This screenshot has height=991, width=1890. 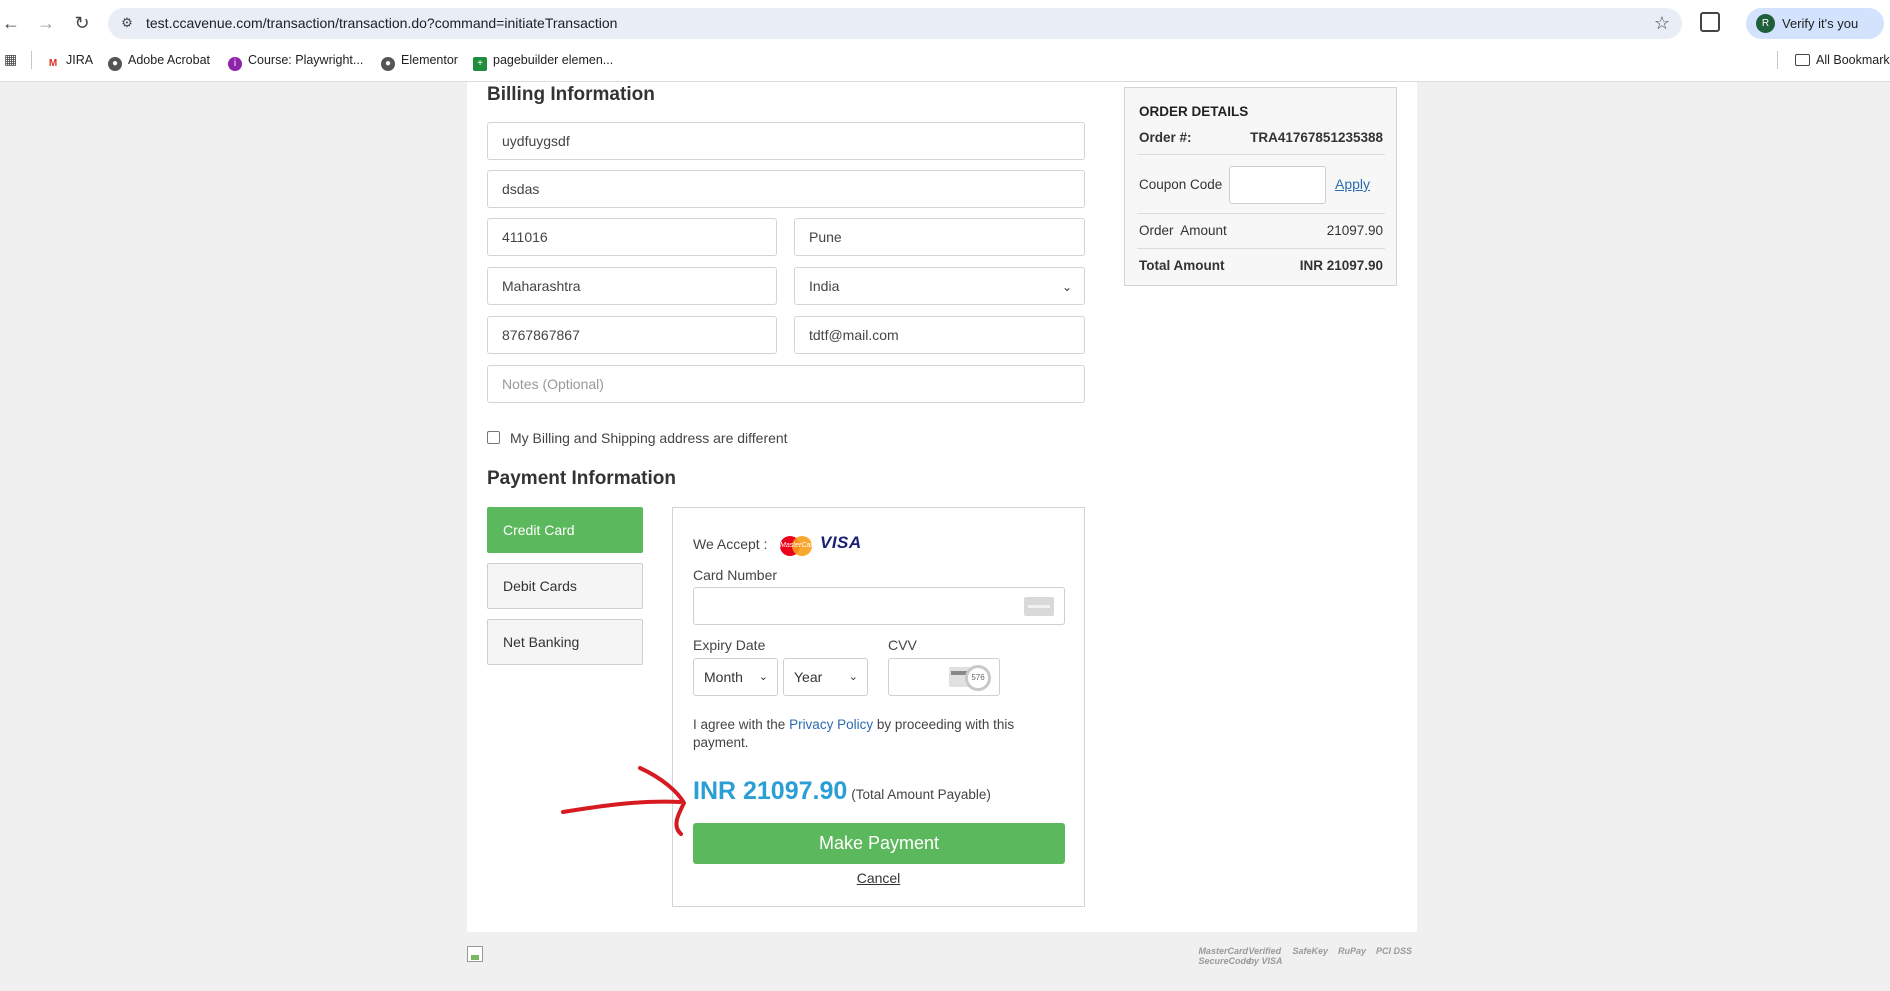 What do you see at coordinates (735, 575) in the screenshot?
I see `card-number-label: Card Number` at bounding box center [735, 575].